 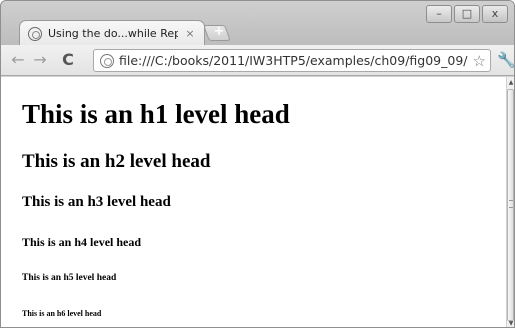 I want to click on scroll-thumb, so click(x=510, y=205).